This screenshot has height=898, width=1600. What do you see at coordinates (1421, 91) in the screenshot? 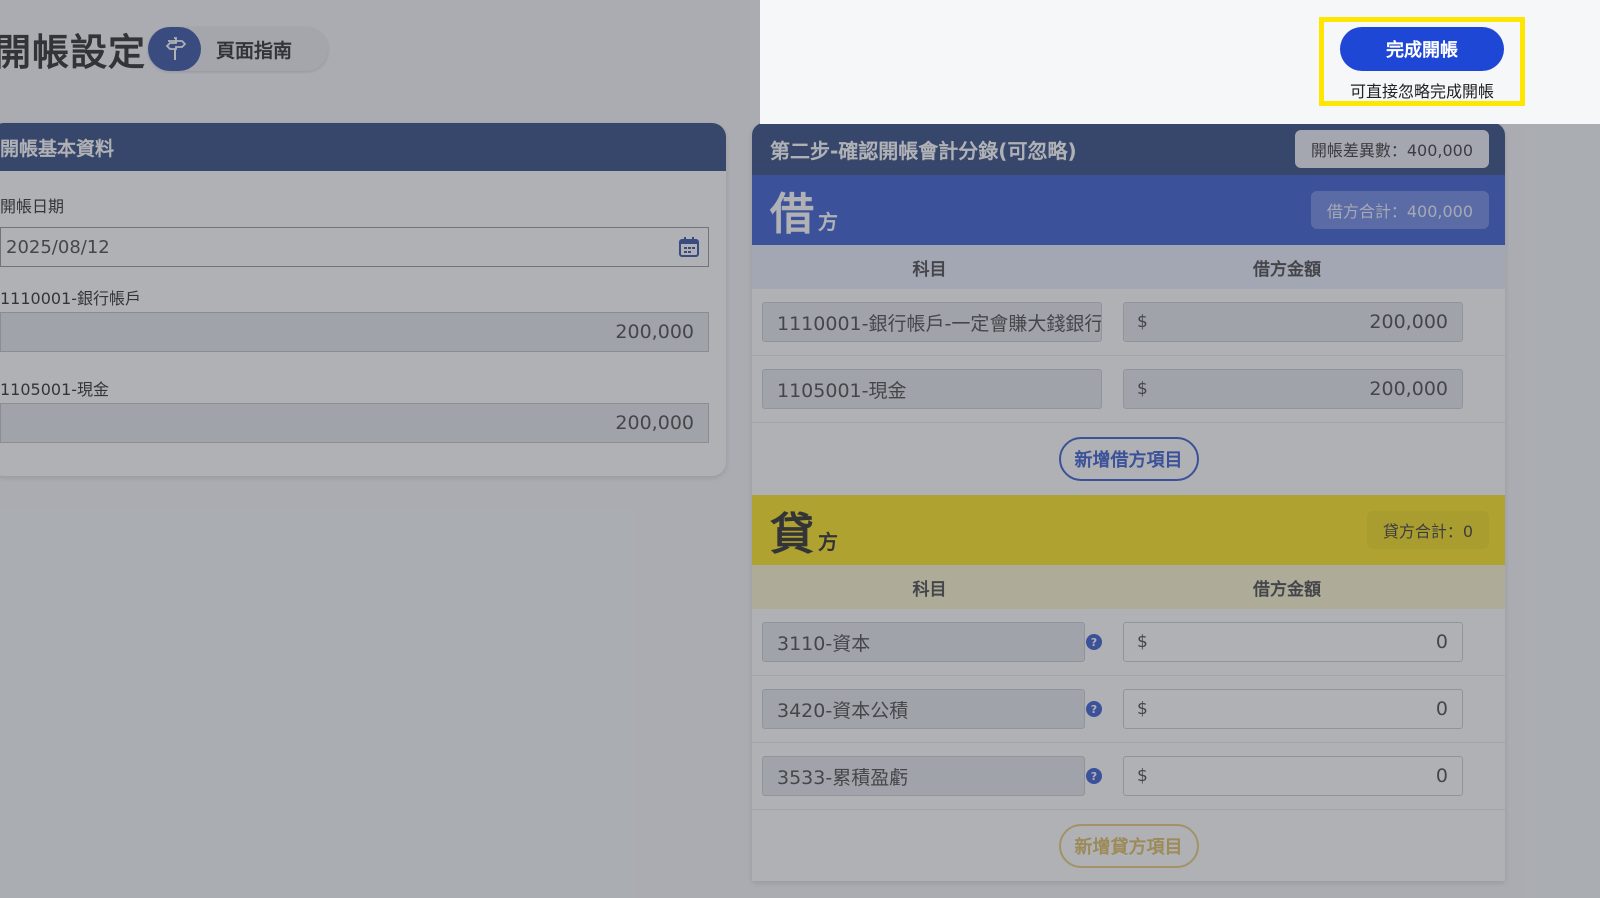
I see `finish-hint-text: 可直接忽略完成開帳` at bounding box center [1421, 91].